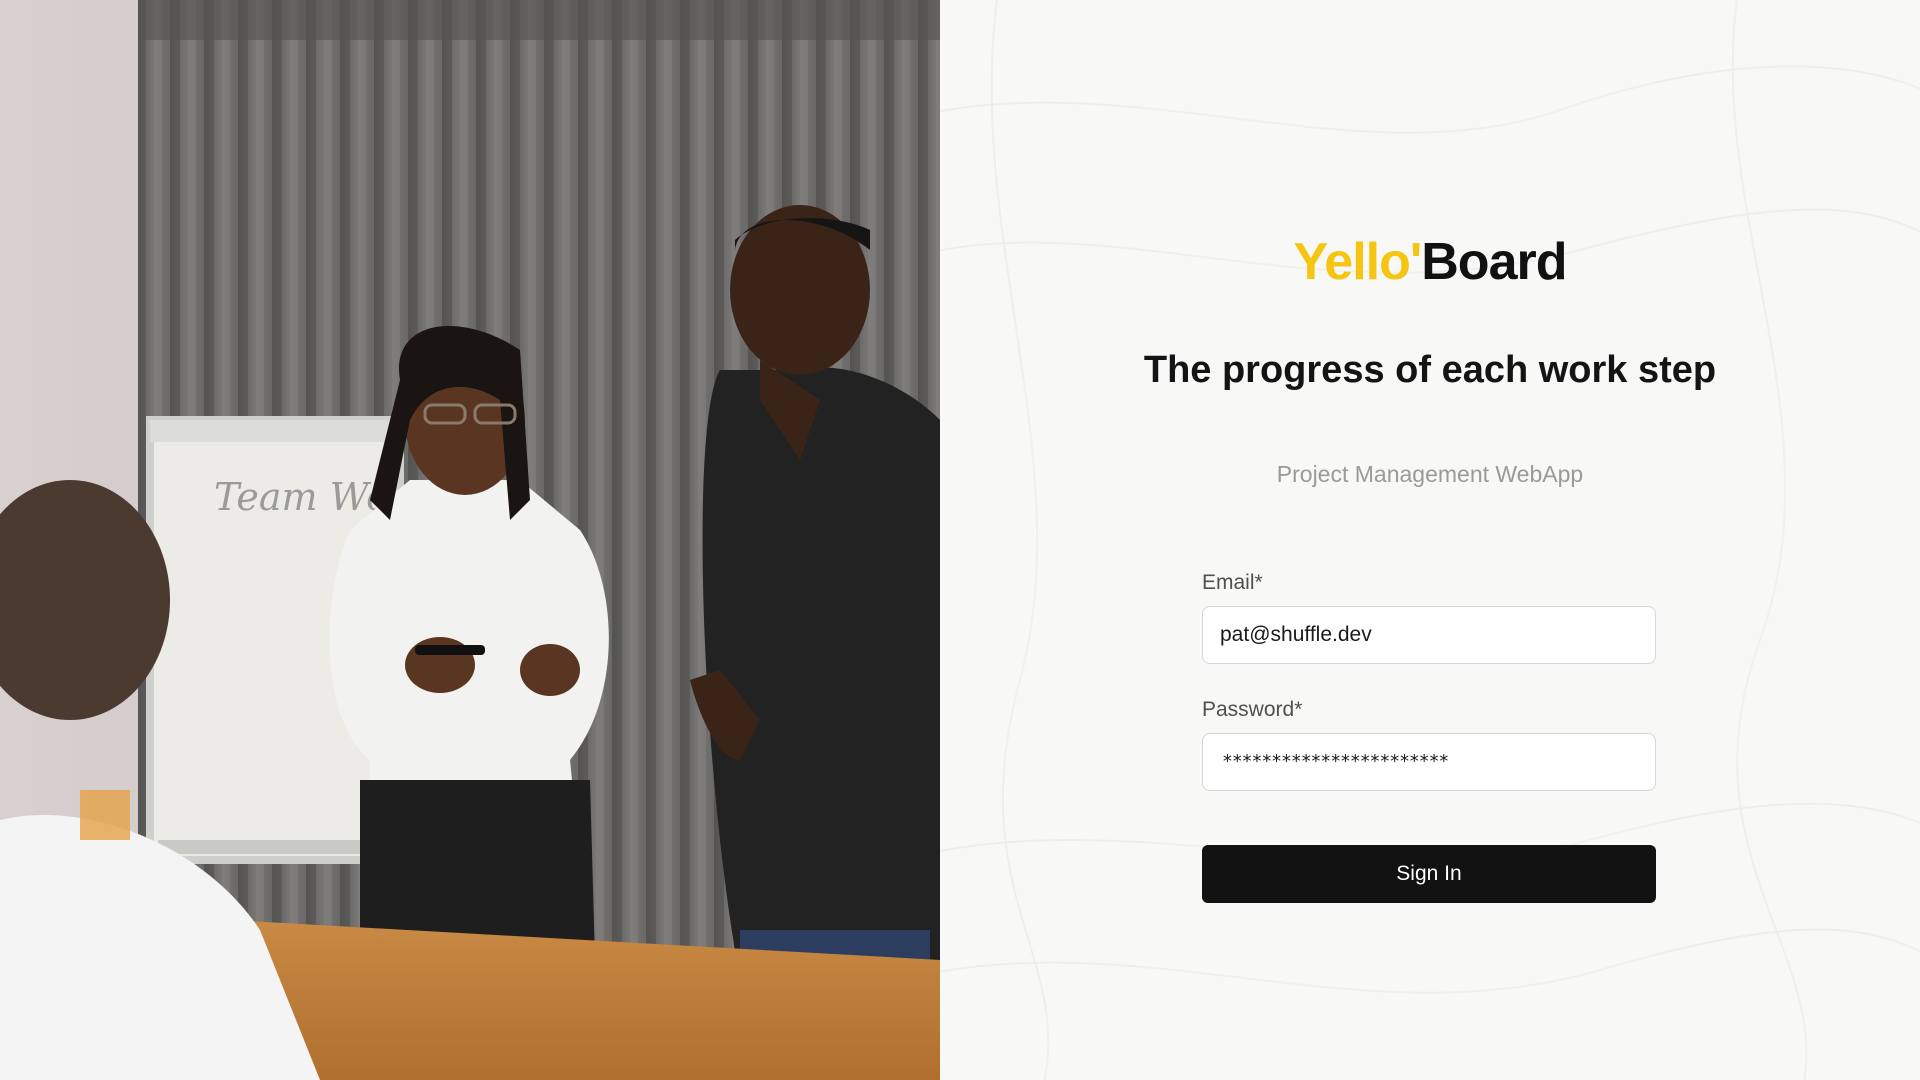  Describe the element at coordinates (1429, 635) in the screenshot. I see `email-field` at that location.